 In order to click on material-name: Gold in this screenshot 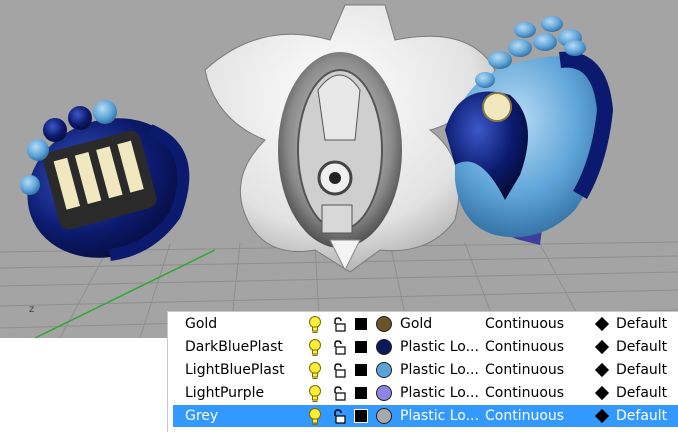, I will do `click(416, 324)`.